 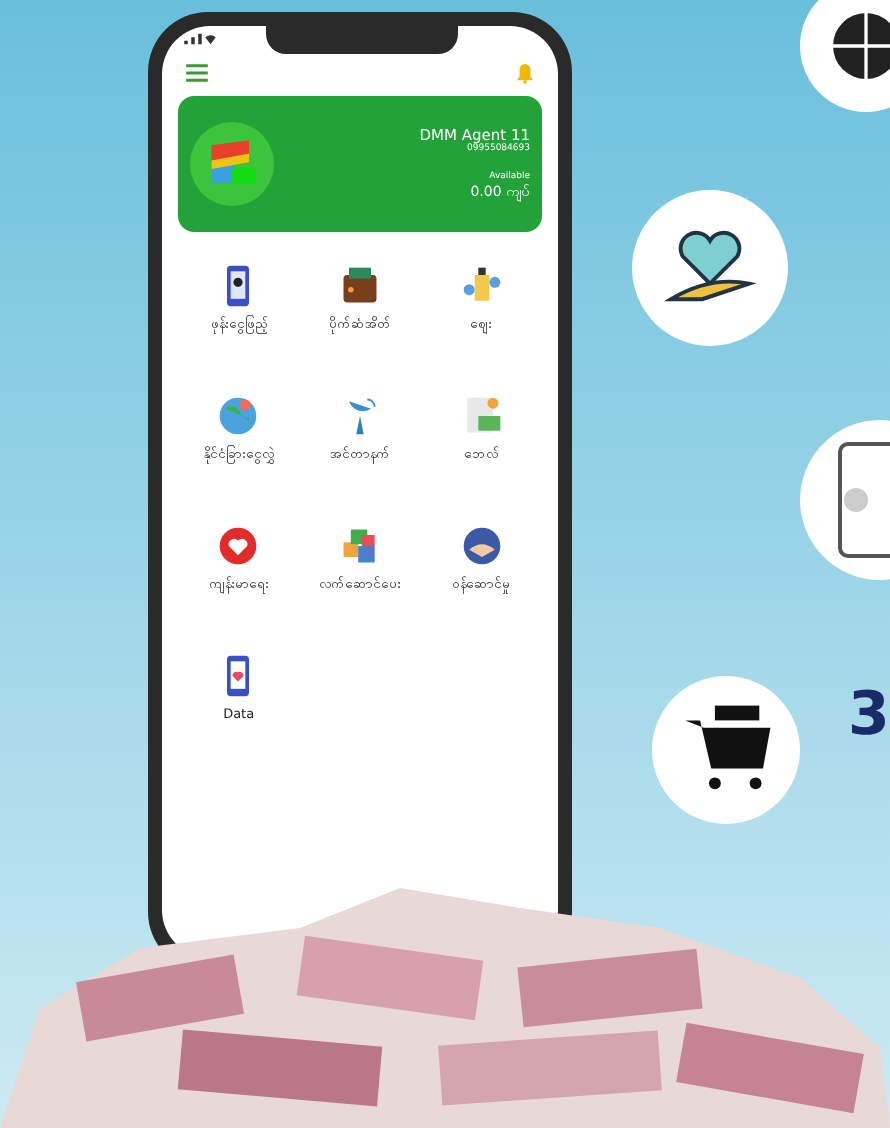 I want to click on health-icon, so click(x=238, y=546).